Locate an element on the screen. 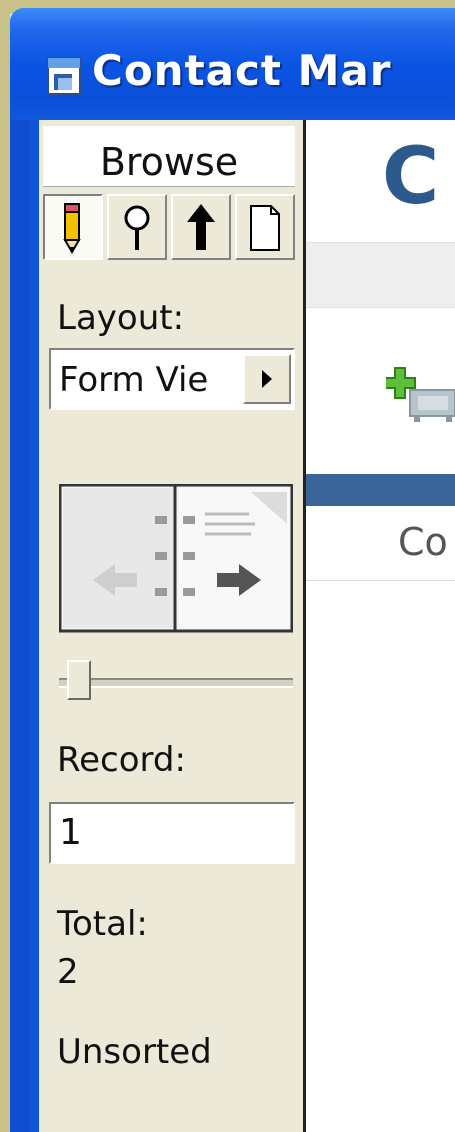 The image size is (455, 1132). layout-dropdown-button is located at coordinates (267, 379).